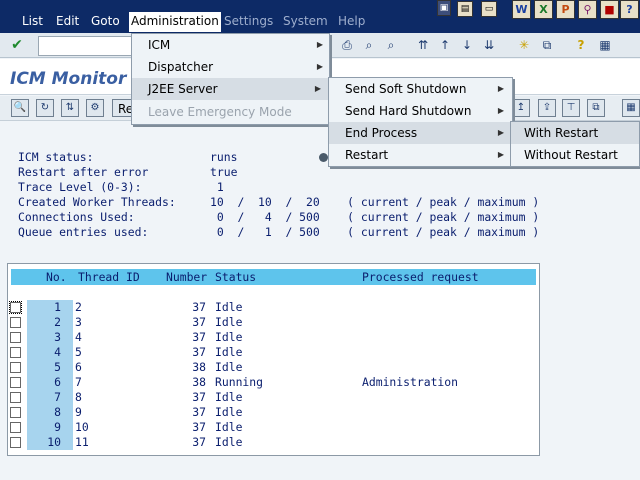 This screenshot has width=640, height=480. I want to click on header-thread-id: Thread ID, so click(109, 277).